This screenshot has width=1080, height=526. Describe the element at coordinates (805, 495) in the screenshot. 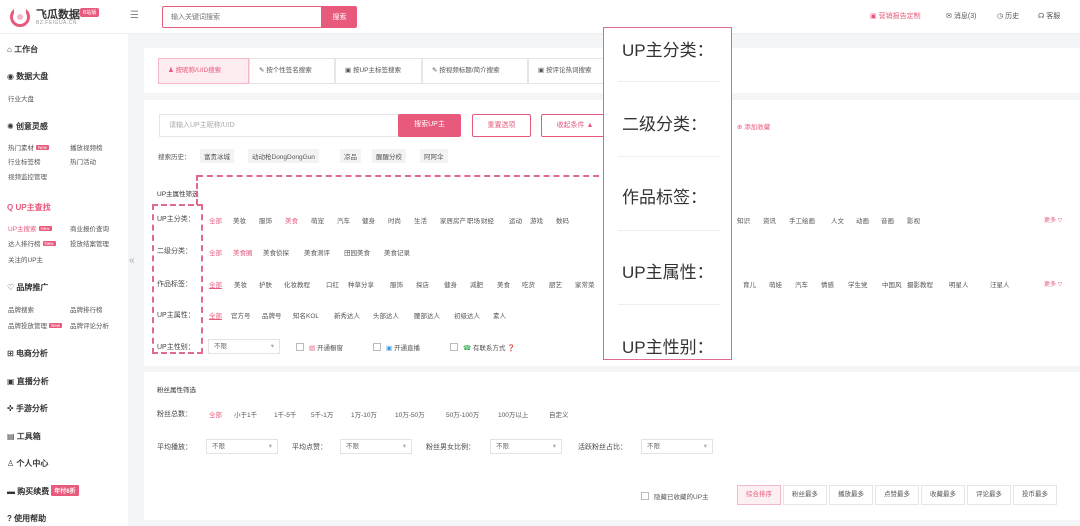

I see `sort-button: 粉丝最多` at that location.